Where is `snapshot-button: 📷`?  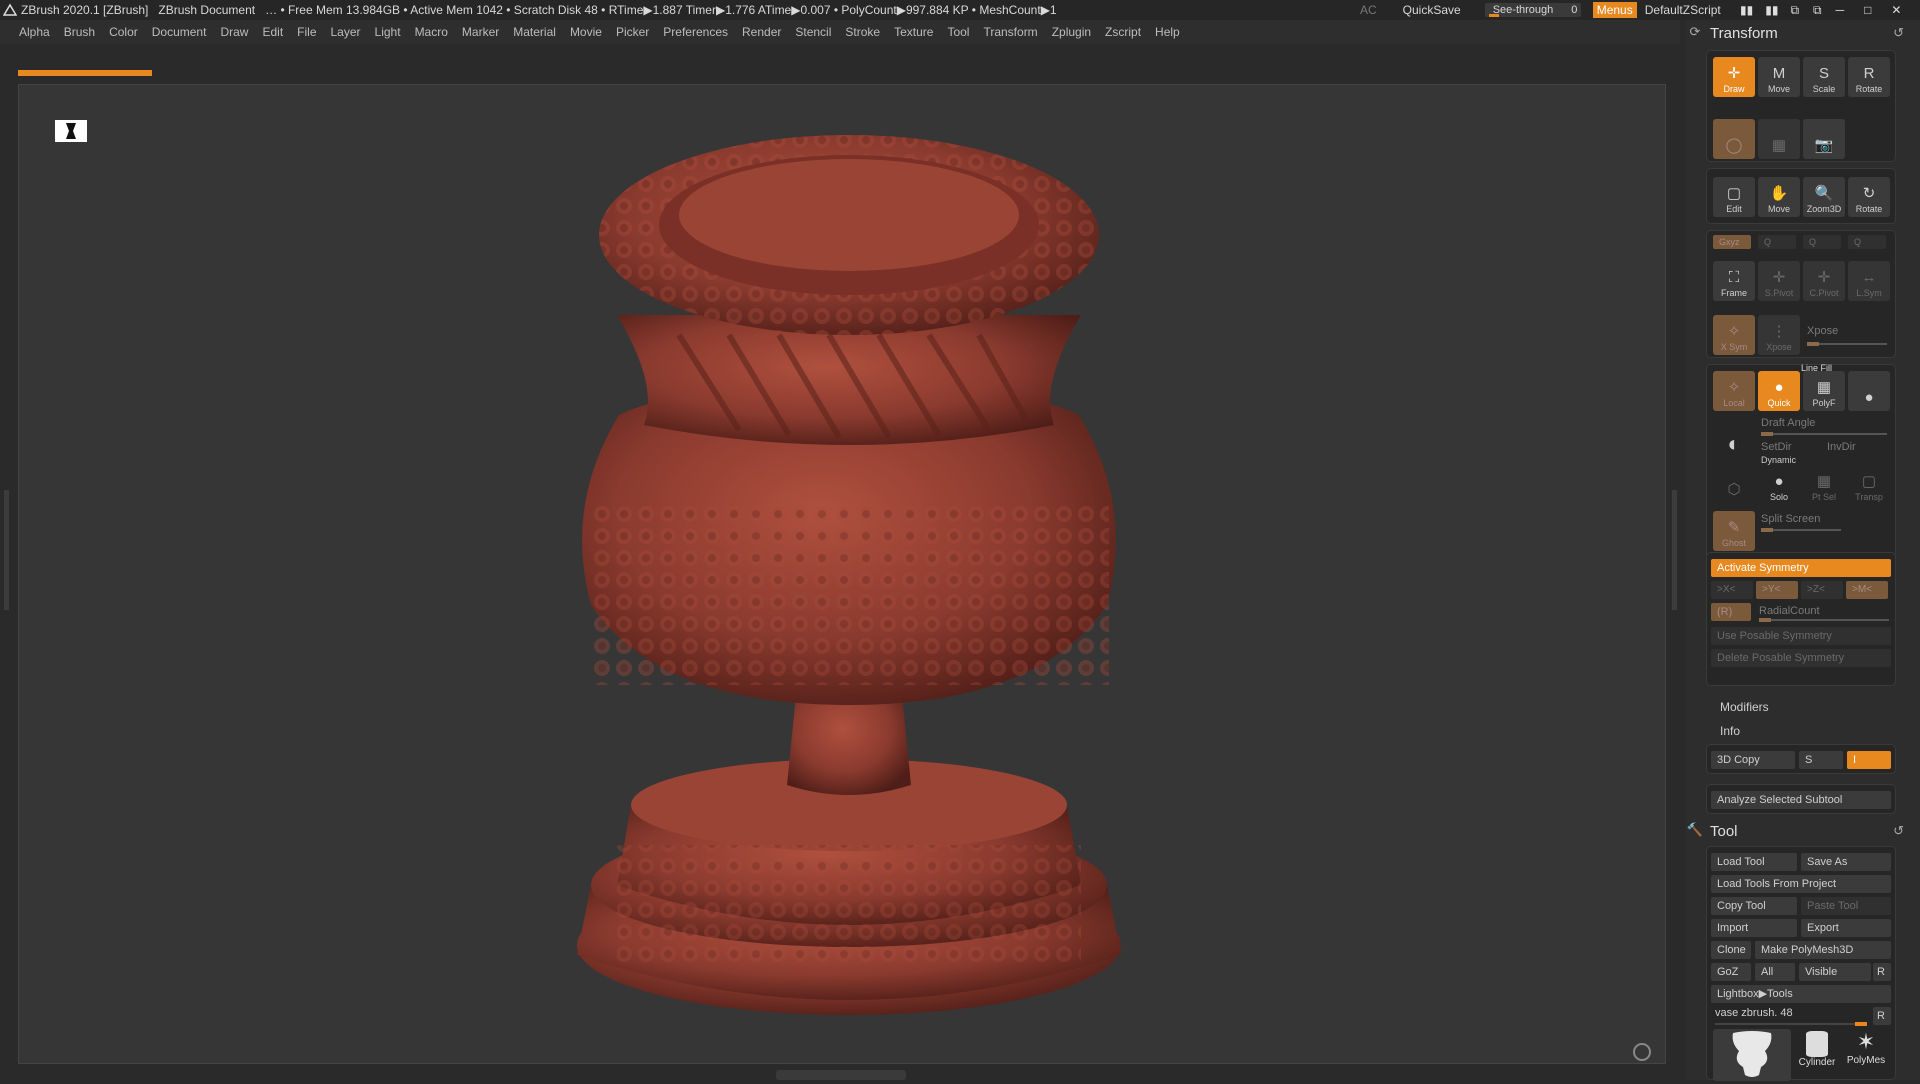
snapshot-button: 📷 is located at coordinates (1824, 139).